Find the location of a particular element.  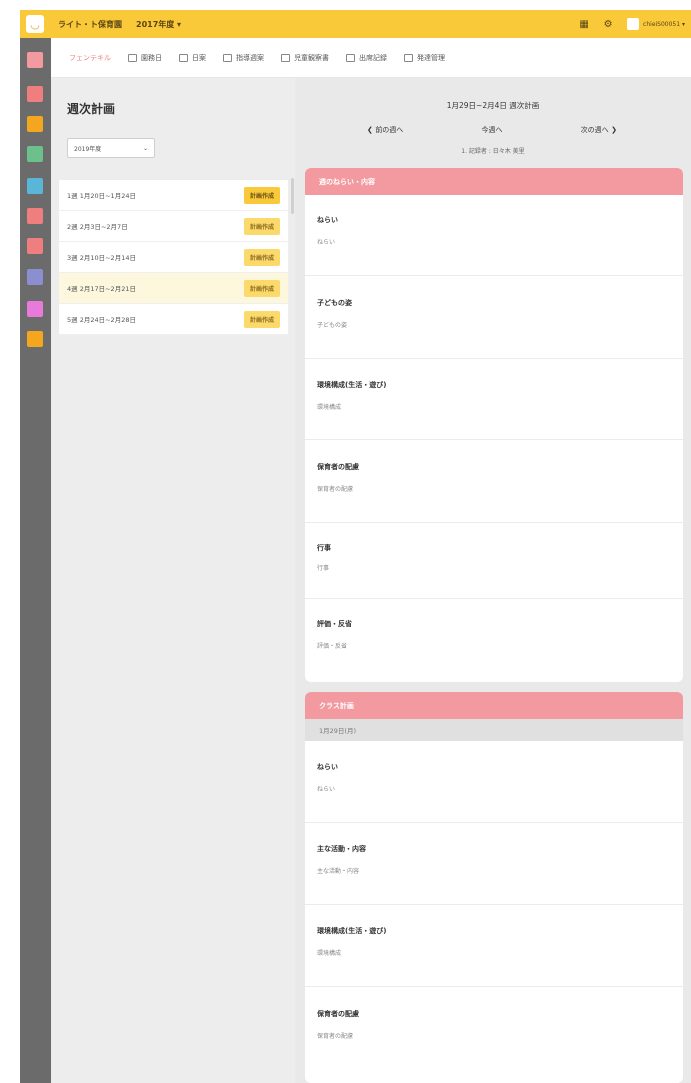

tab-label: 発達管理 is located at coordinates (431, 57).